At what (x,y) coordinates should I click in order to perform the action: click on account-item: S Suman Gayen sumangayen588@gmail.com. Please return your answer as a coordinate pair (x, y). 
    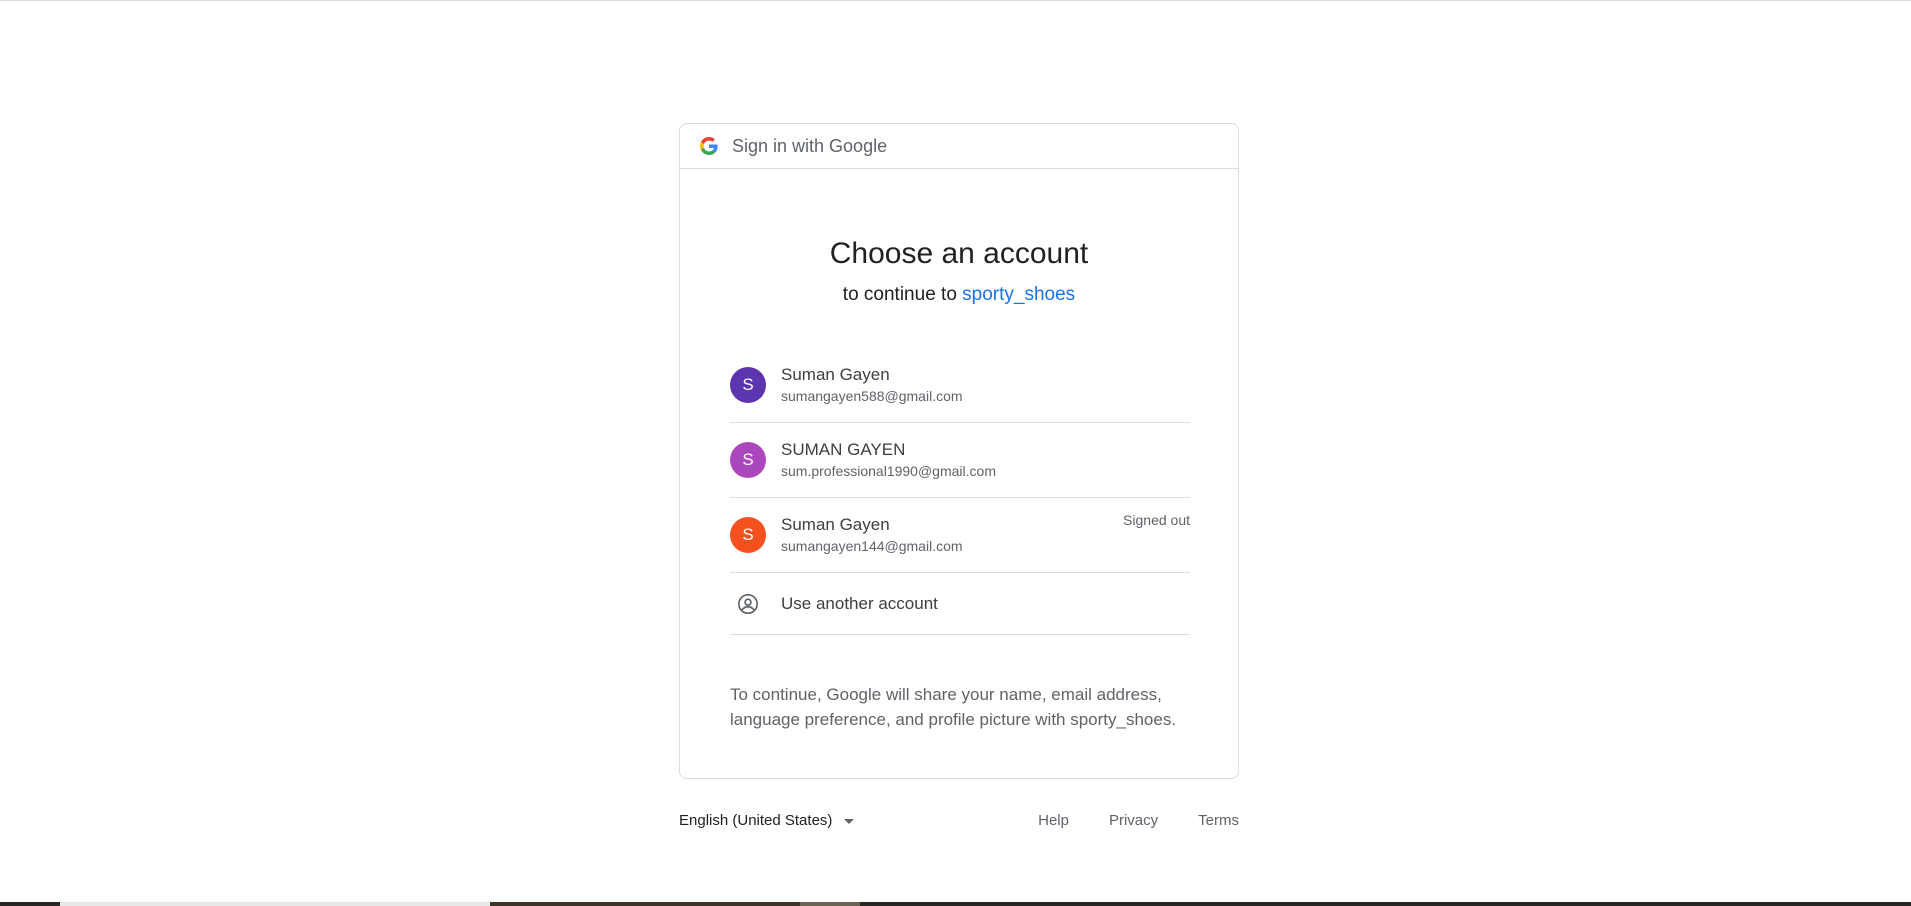
    Looking at the image, I should click on (960, 385).